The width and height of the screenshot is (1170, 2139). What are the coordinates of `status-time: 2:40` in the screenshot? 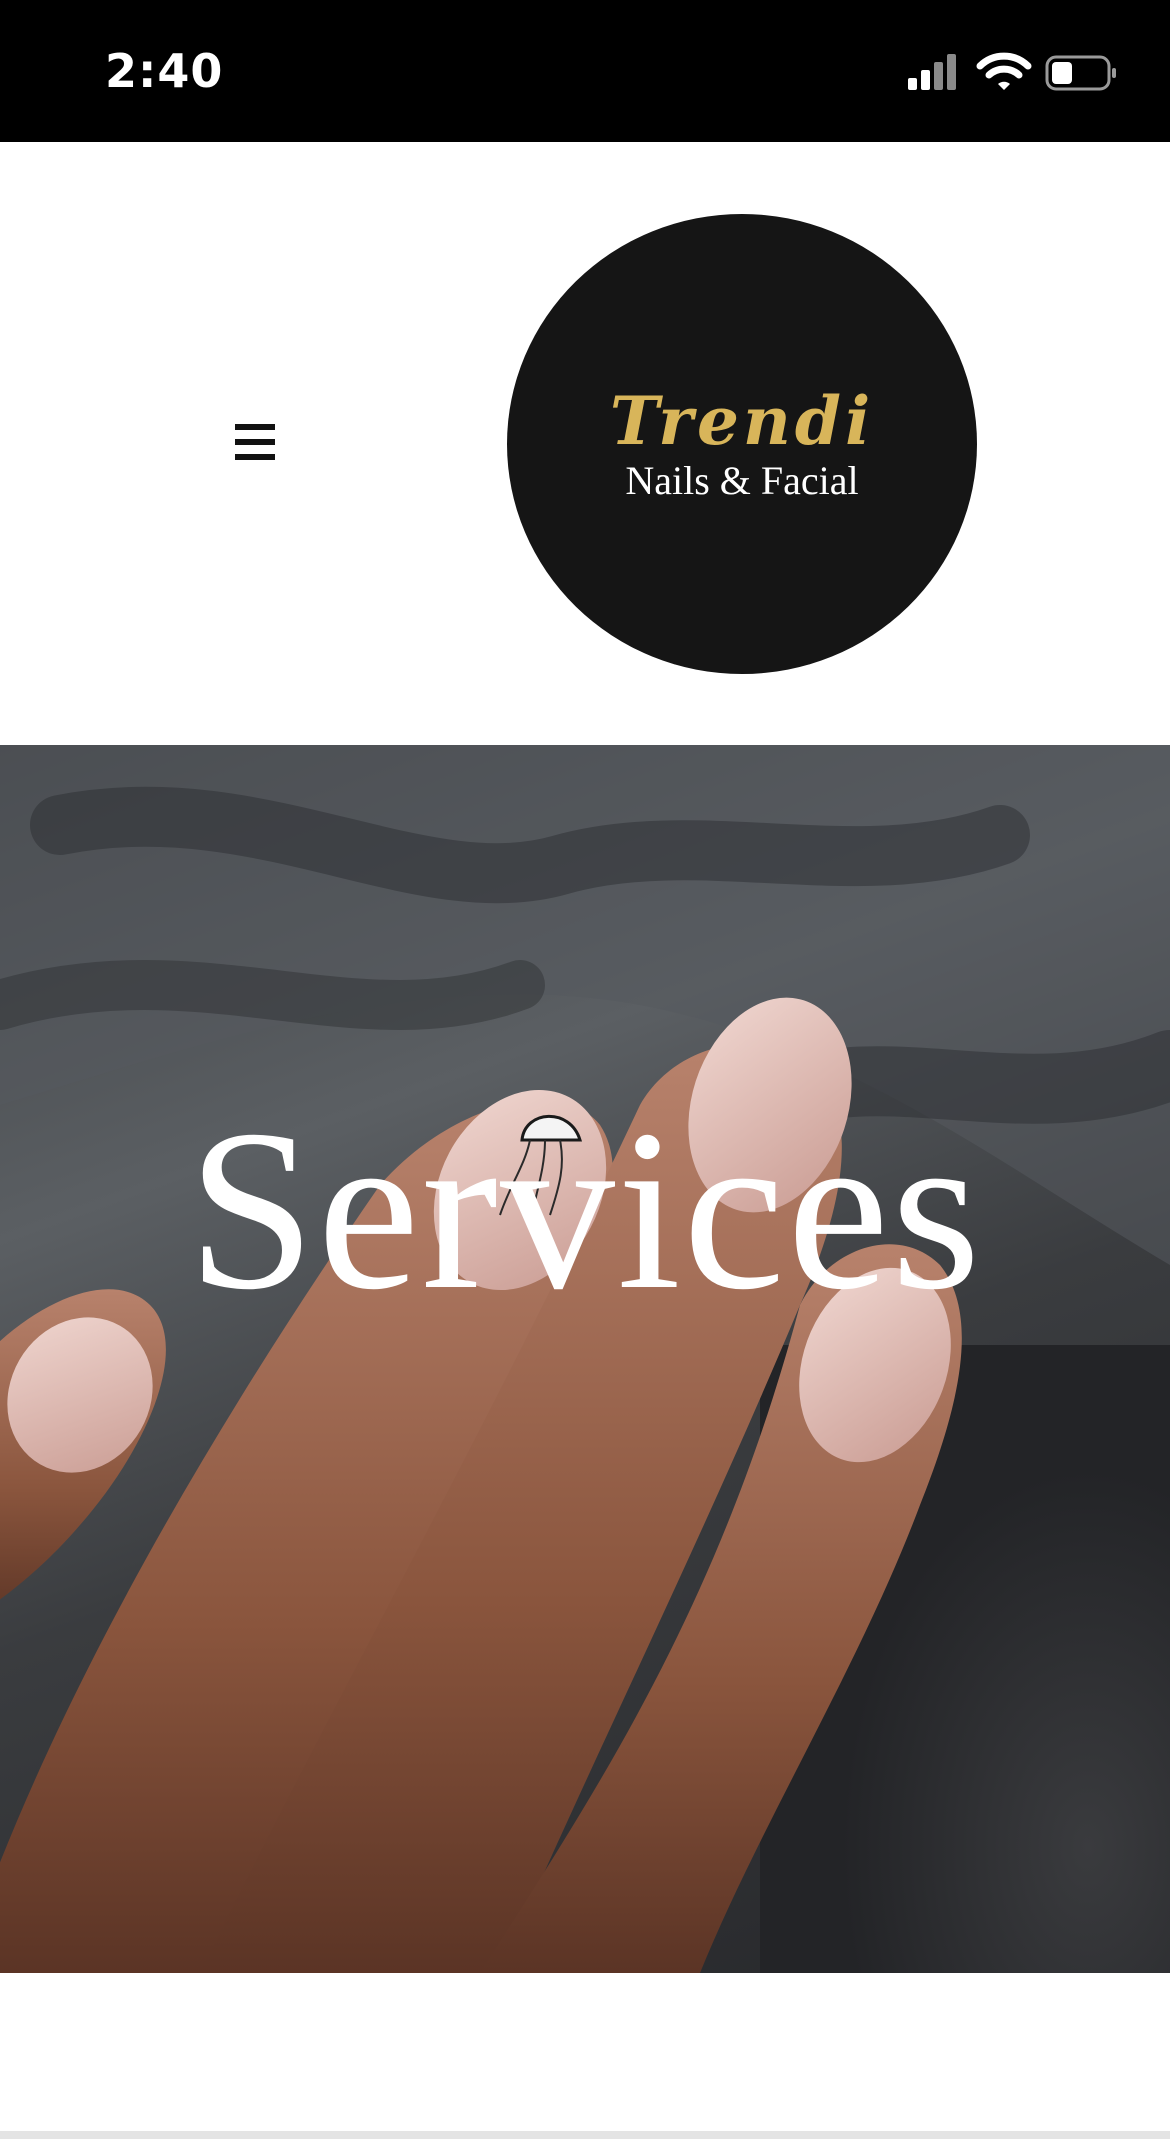 It's located at (164, 71).